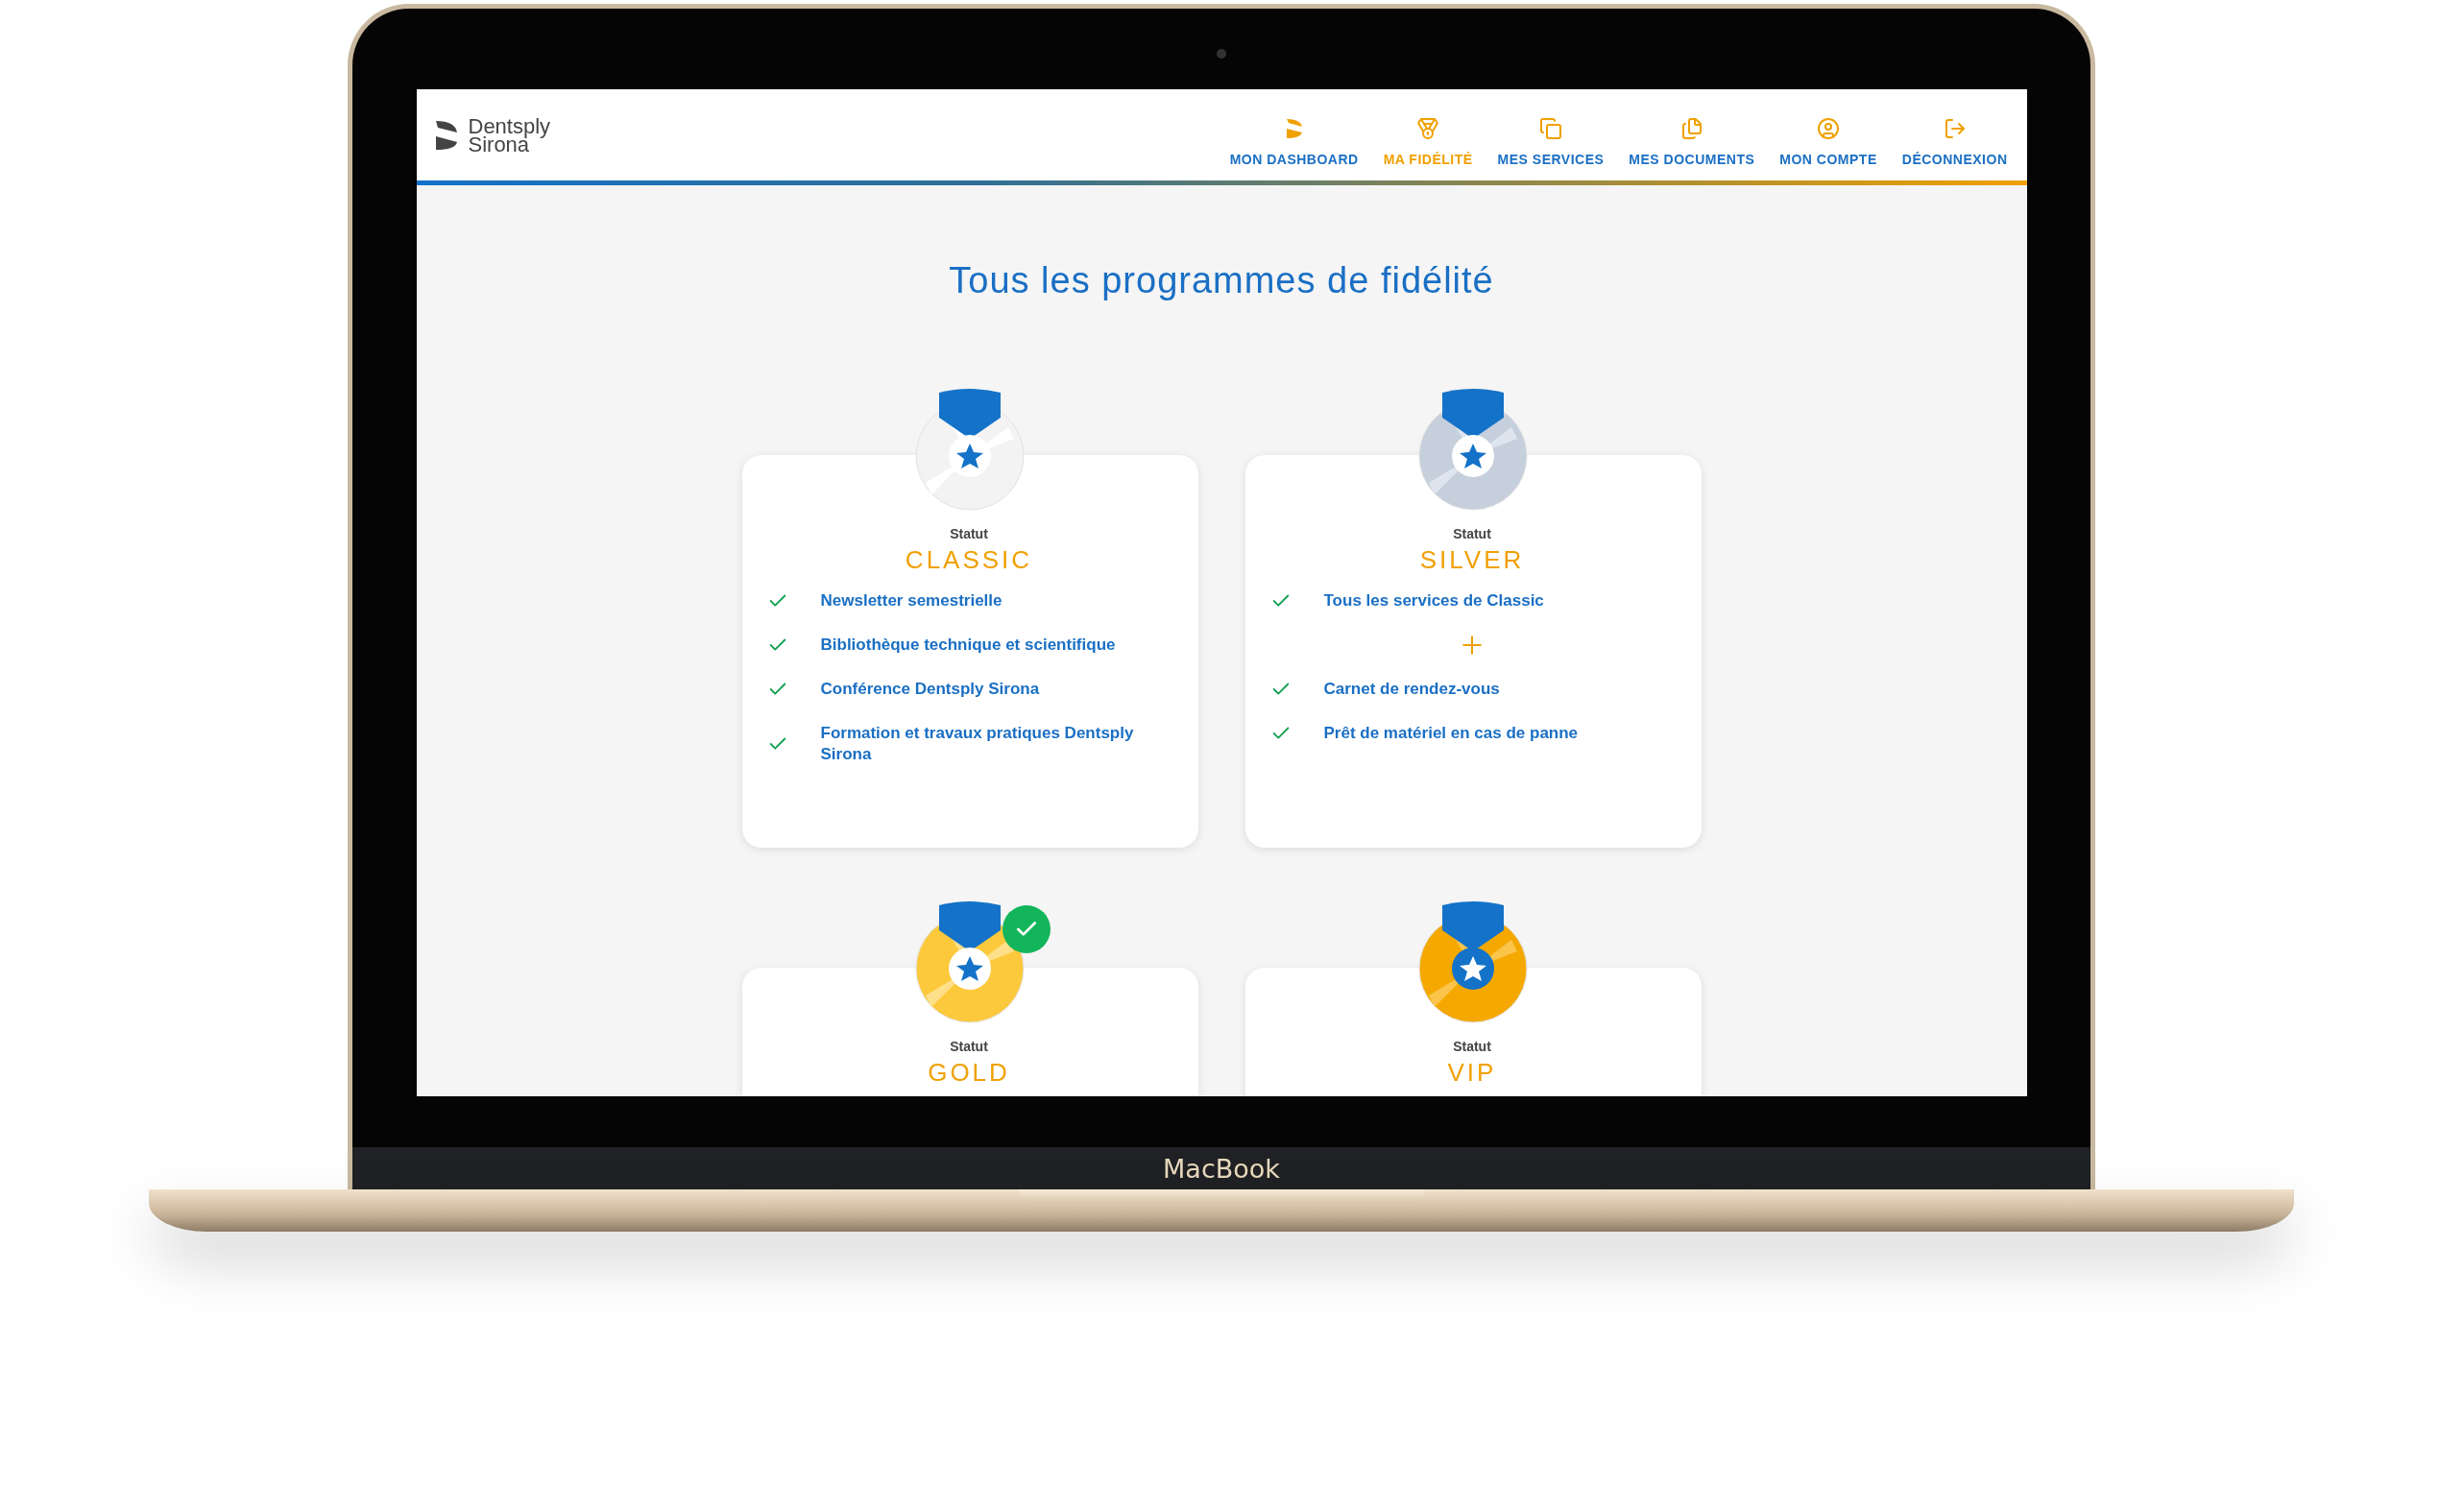 This screenshot has width=2464, height=1487. Describe the element at coordinates (977, 744) in the screenshot. I see `benefit-text: Formation et travaux pratiques Dentsply Sirona` at that location.